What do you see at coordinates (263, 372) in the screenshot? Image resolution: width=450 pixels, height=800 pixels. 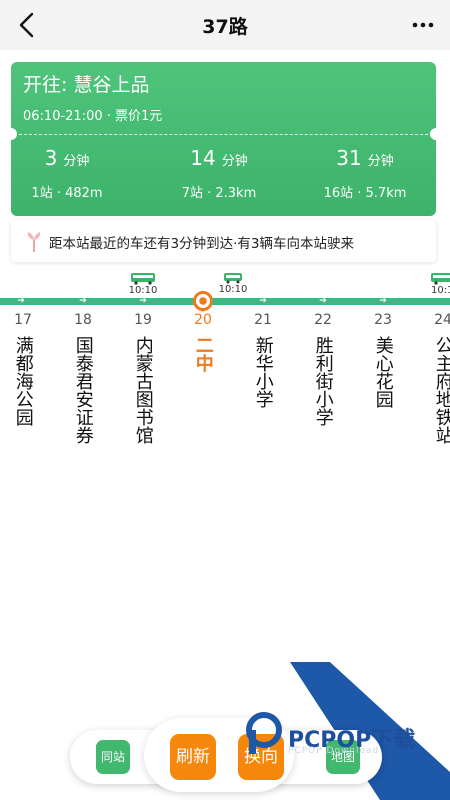 I see `stop-name: 新华小学` at bounding box center [263, 372].